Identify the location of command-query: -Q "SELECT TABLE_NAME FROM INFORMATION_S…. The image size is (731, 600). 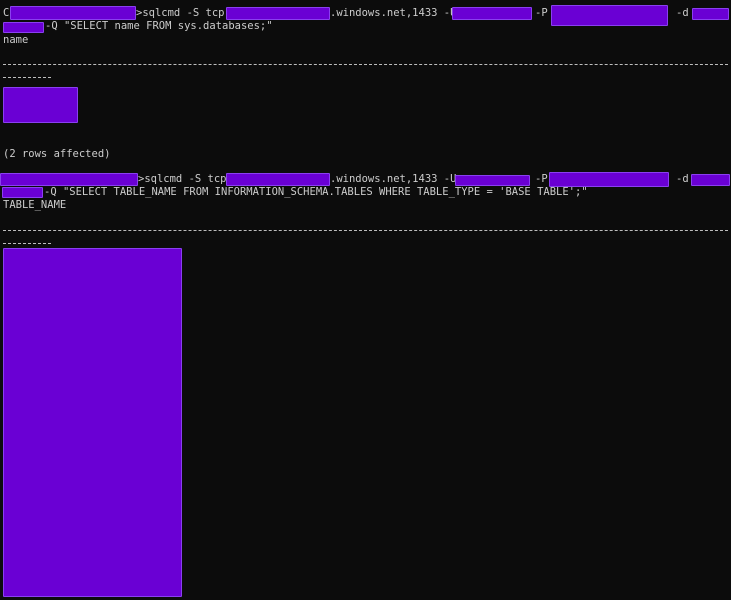
(316, 192).